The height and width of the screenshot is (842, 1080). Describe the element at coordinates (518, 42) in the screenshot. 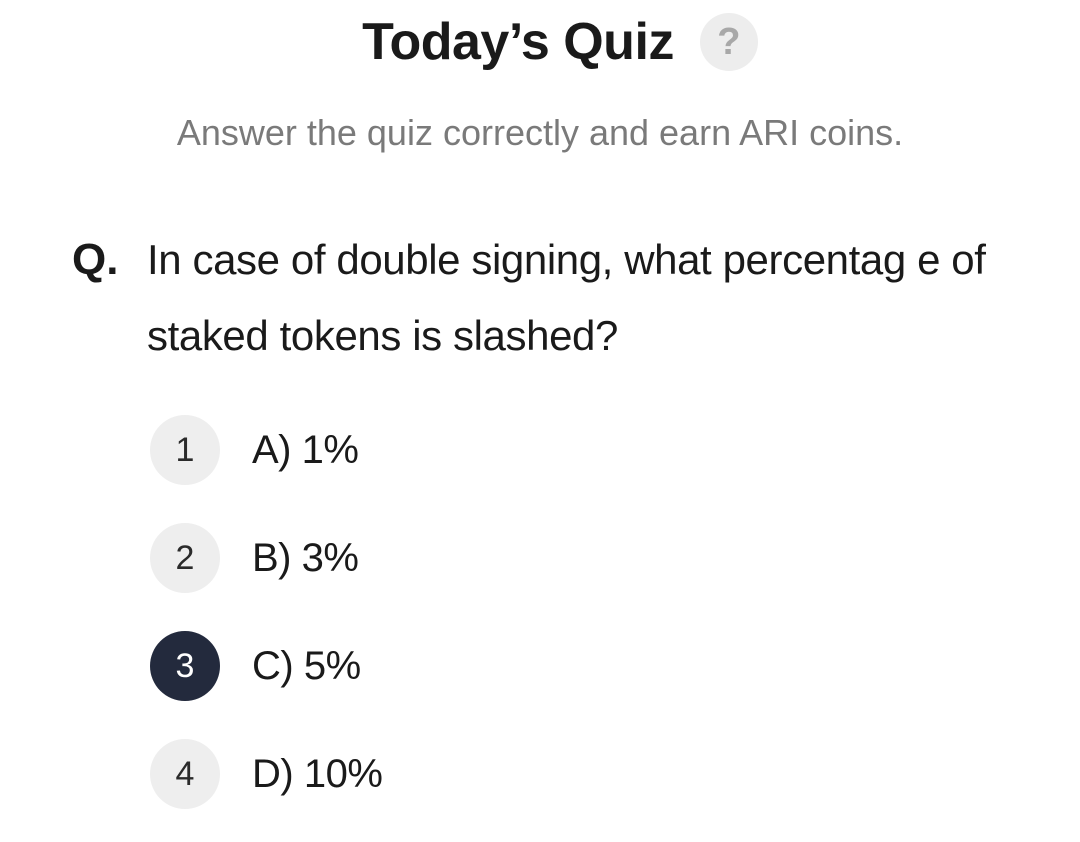

I see `page-title: Today’s Quiz` at that location.